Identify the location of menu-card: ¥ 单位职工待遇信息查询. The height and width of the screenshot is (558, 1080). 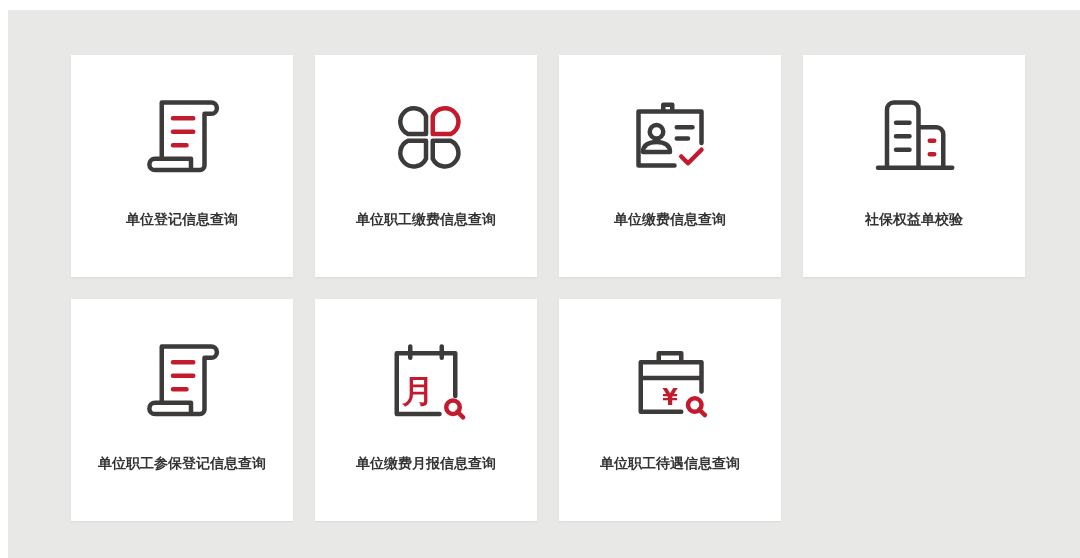
(670, 410).